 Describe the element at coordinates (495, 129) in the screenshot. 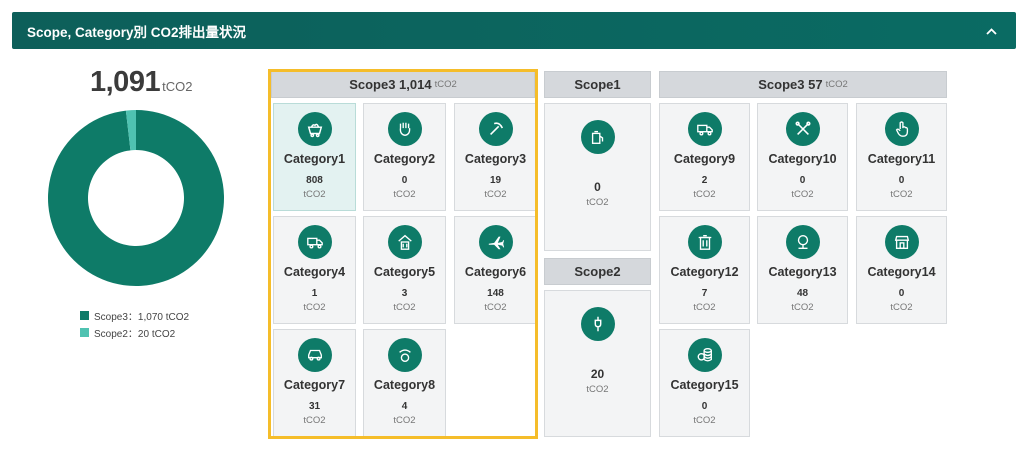

I see `pickaxe-icon` at that location.